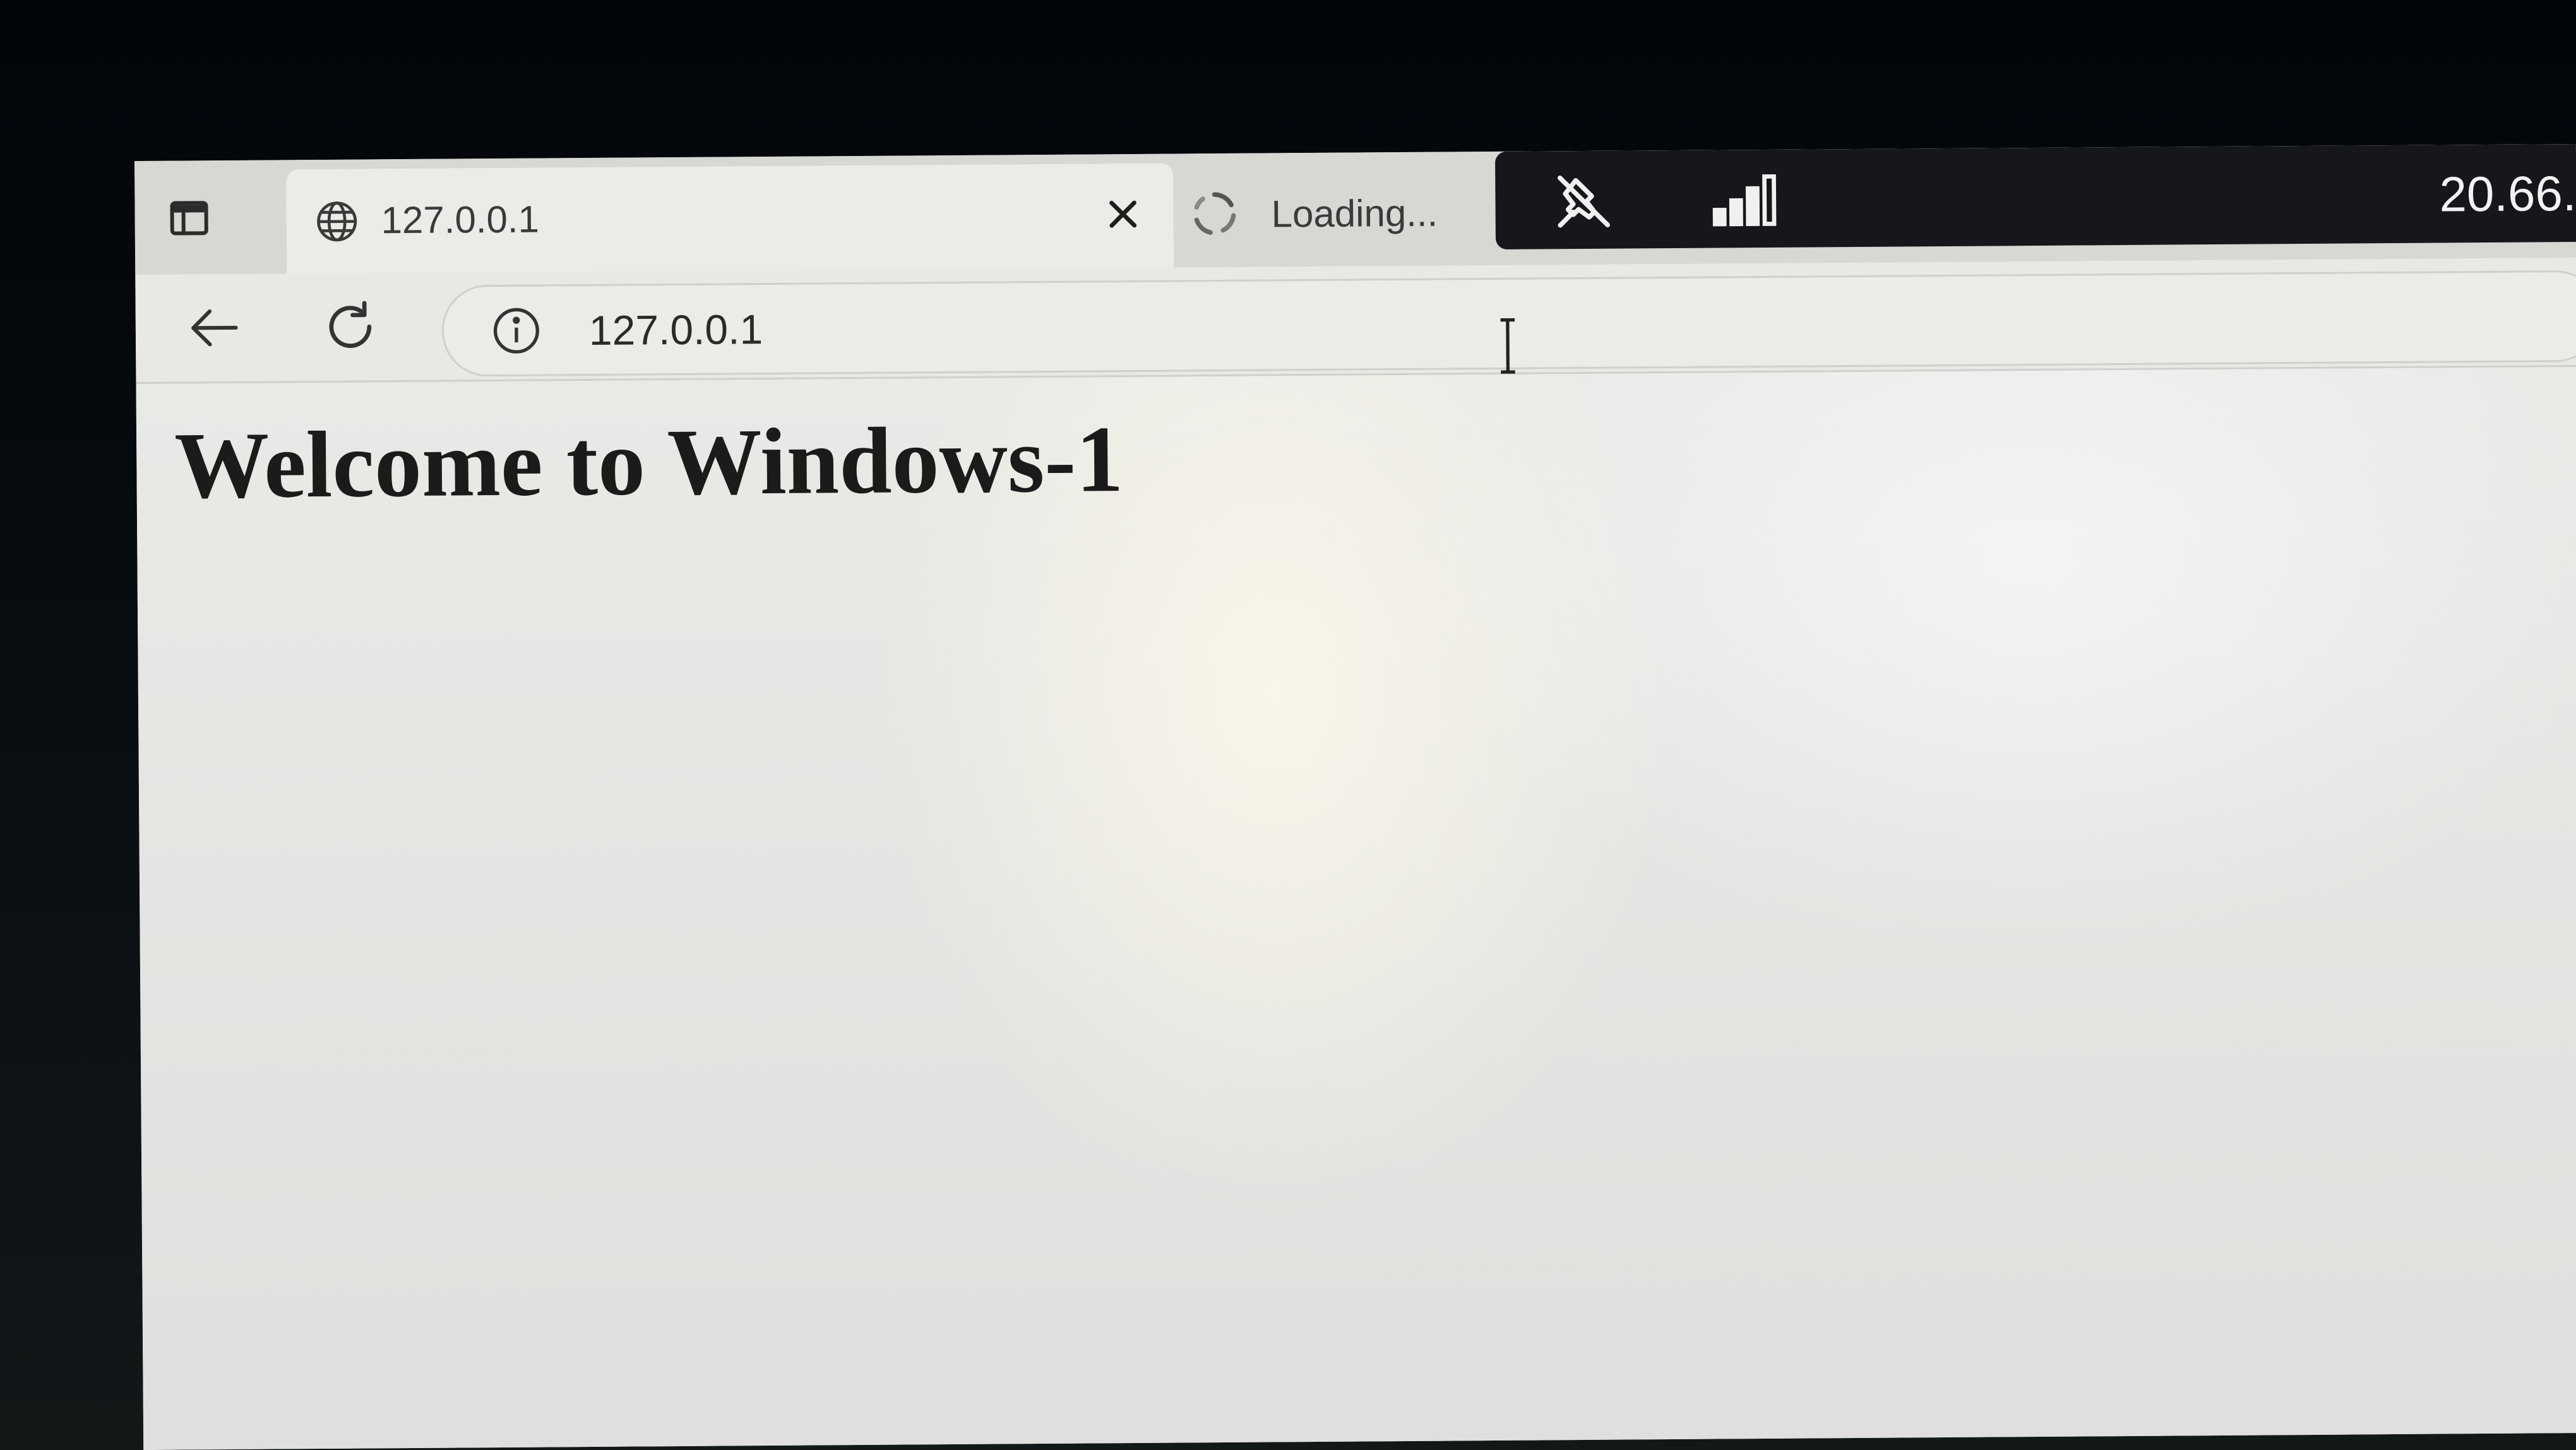  I want to click on unpin-icon, so click(1584, 202).